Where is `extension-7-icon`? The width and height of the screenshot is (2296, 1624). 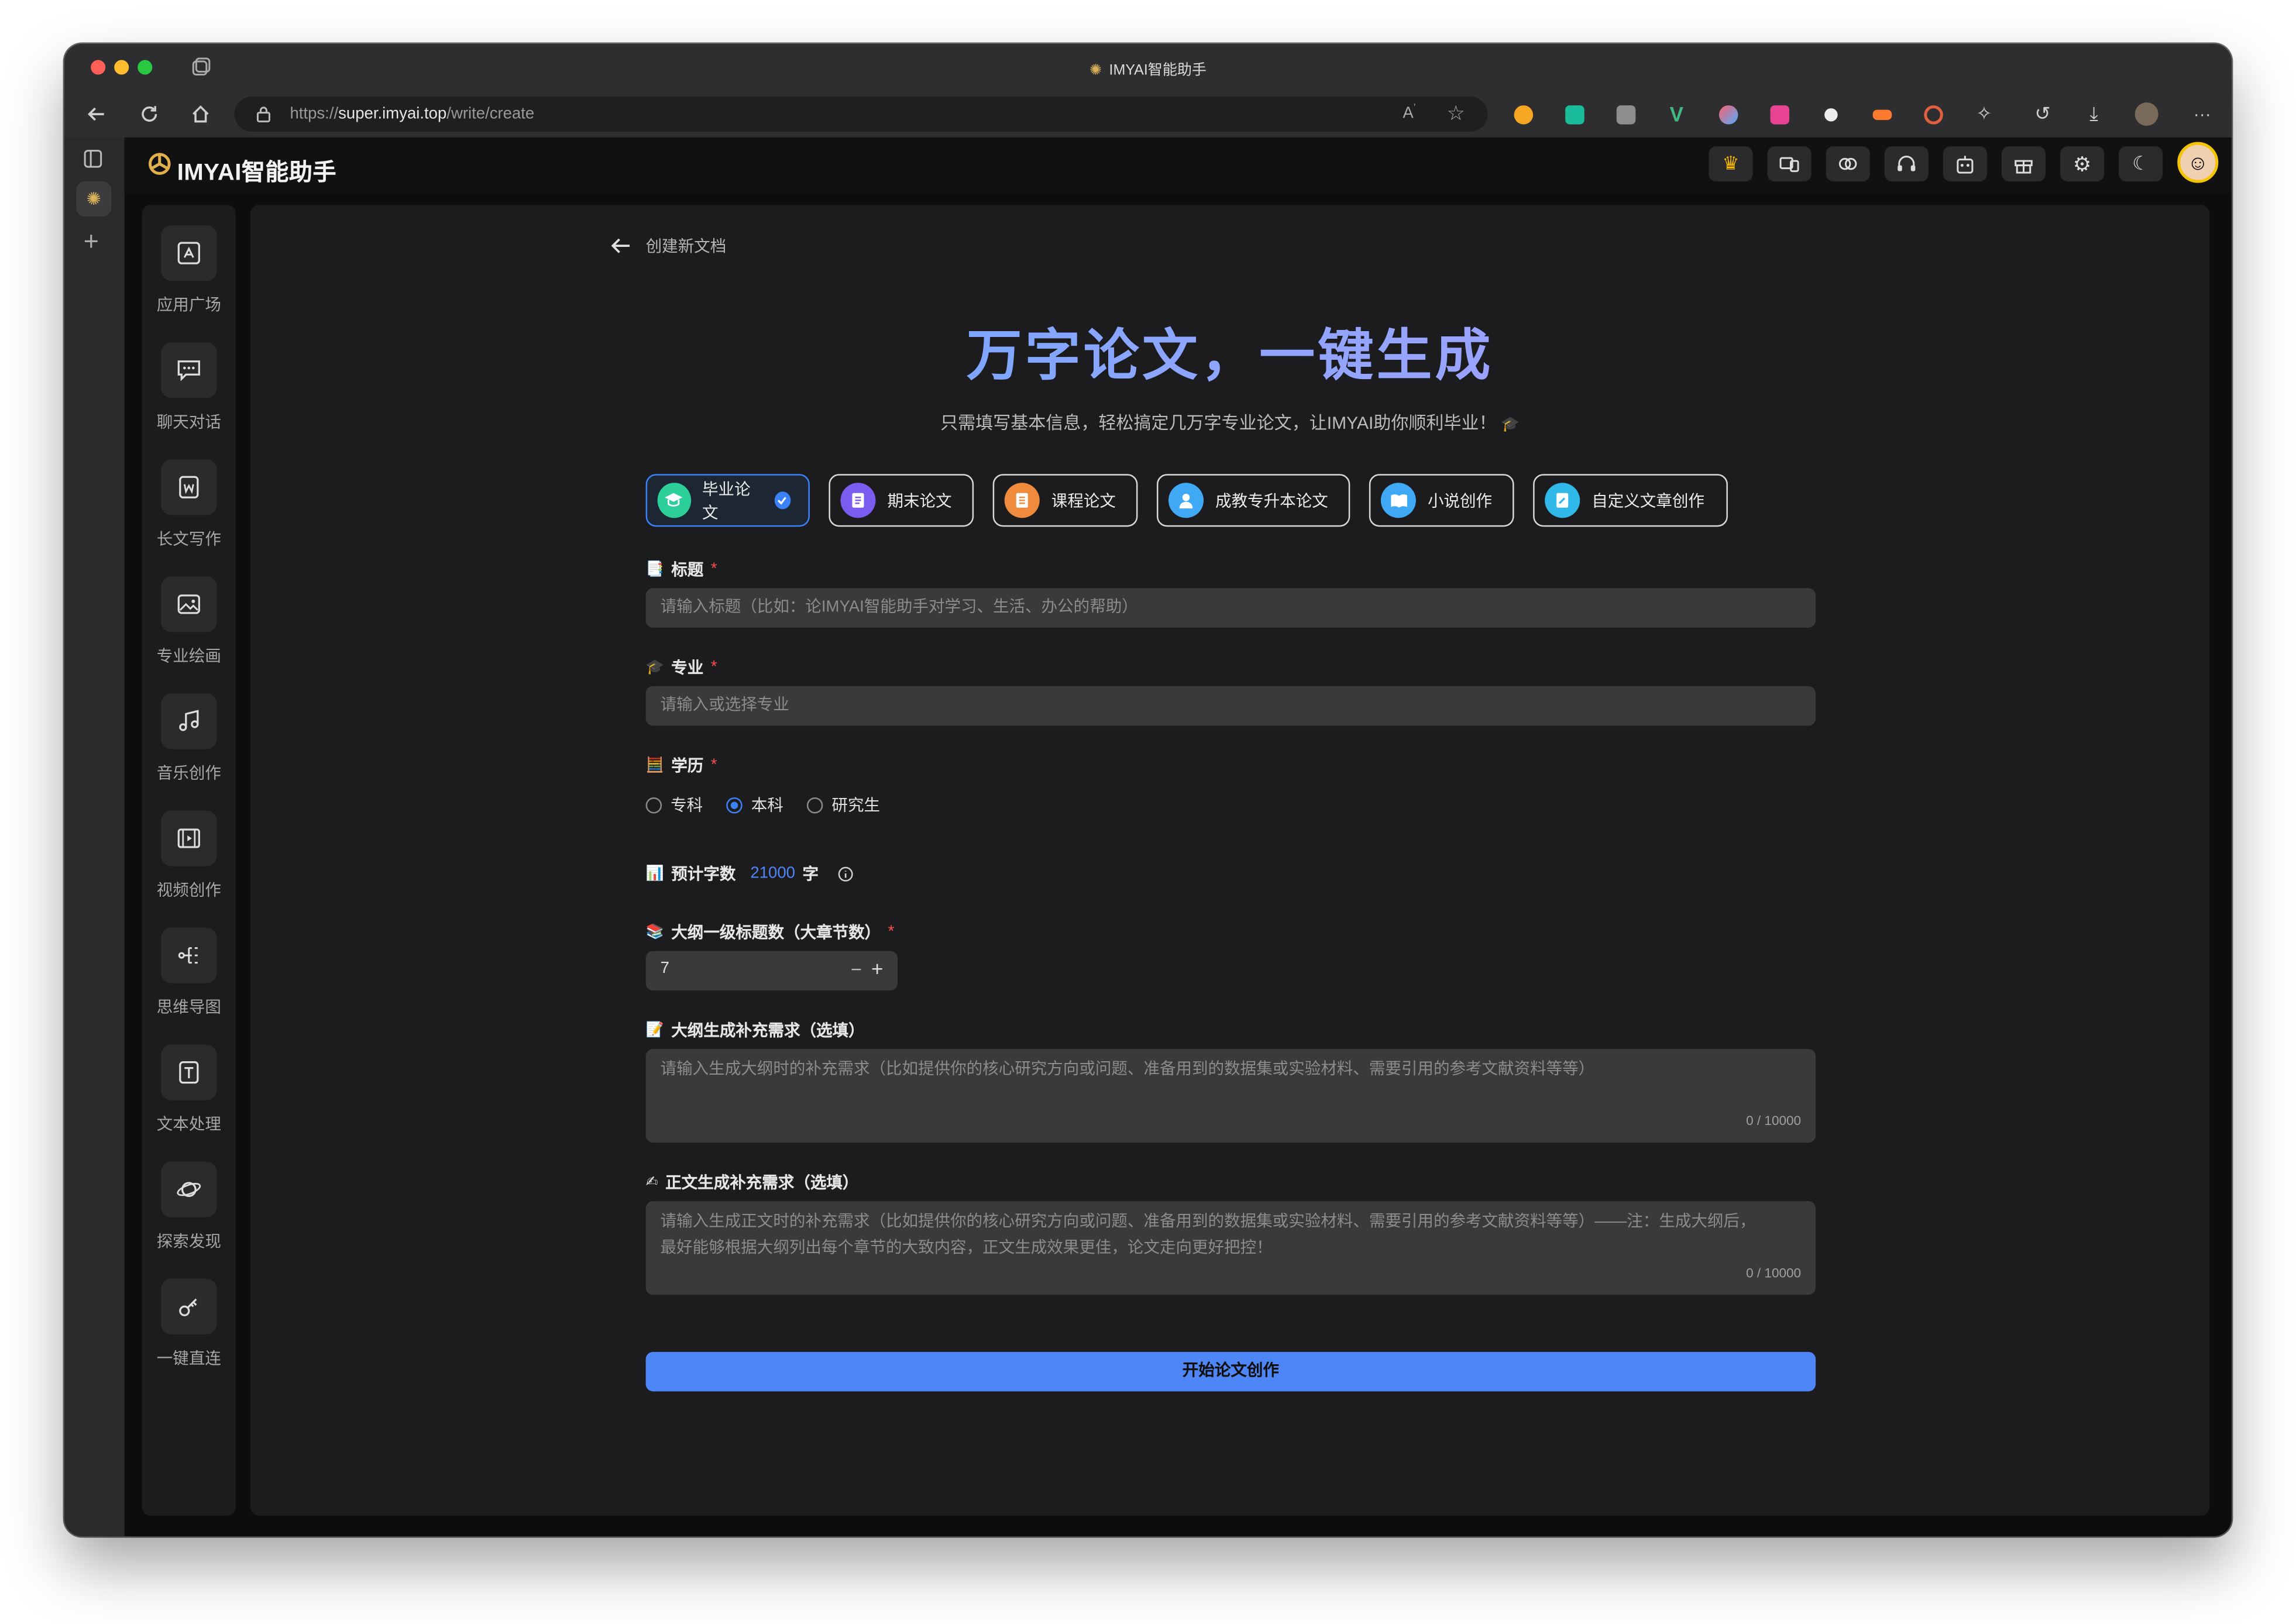 extension-7-icon is located at coordinates (1830, 114).